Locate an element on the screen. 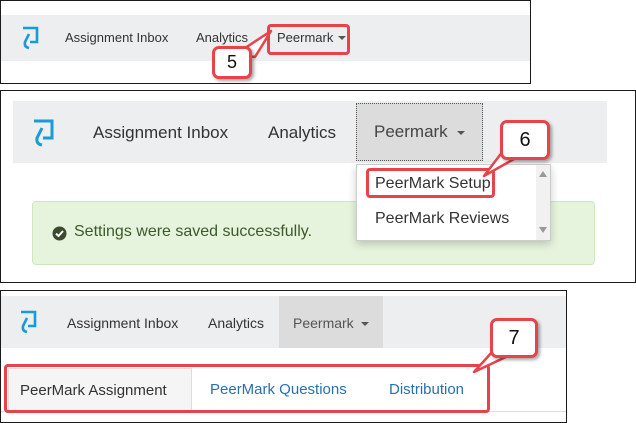 The width and height of the screenshot is (636, 423). scroll-down-arrow-icon is located at coordinates (543, 230).